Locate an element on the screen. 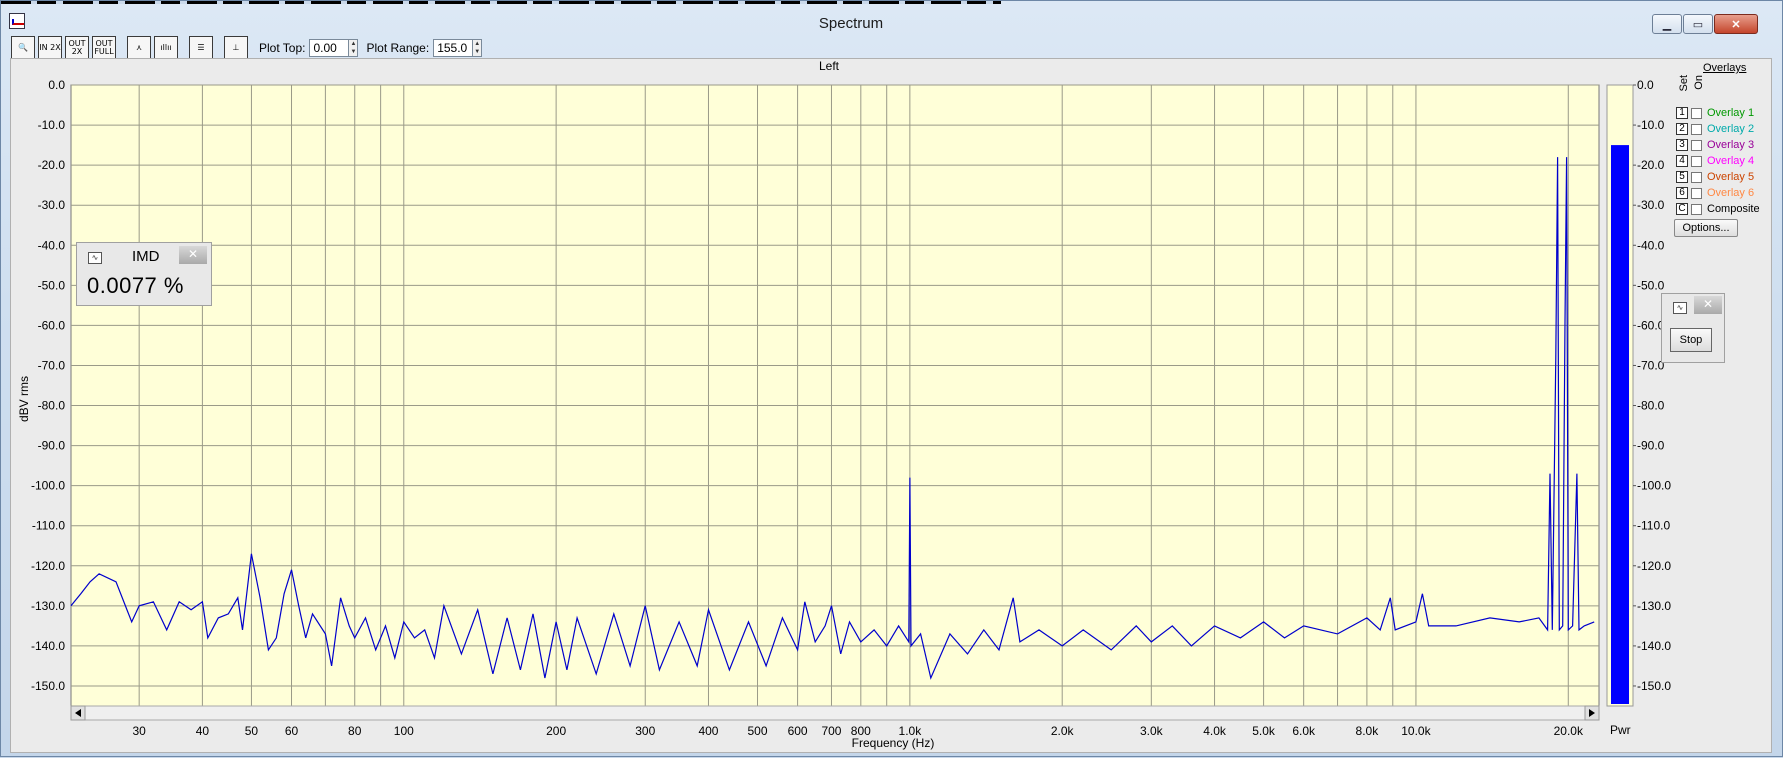  y-tick-label: -70.0 is located at coordinates (52, 365).